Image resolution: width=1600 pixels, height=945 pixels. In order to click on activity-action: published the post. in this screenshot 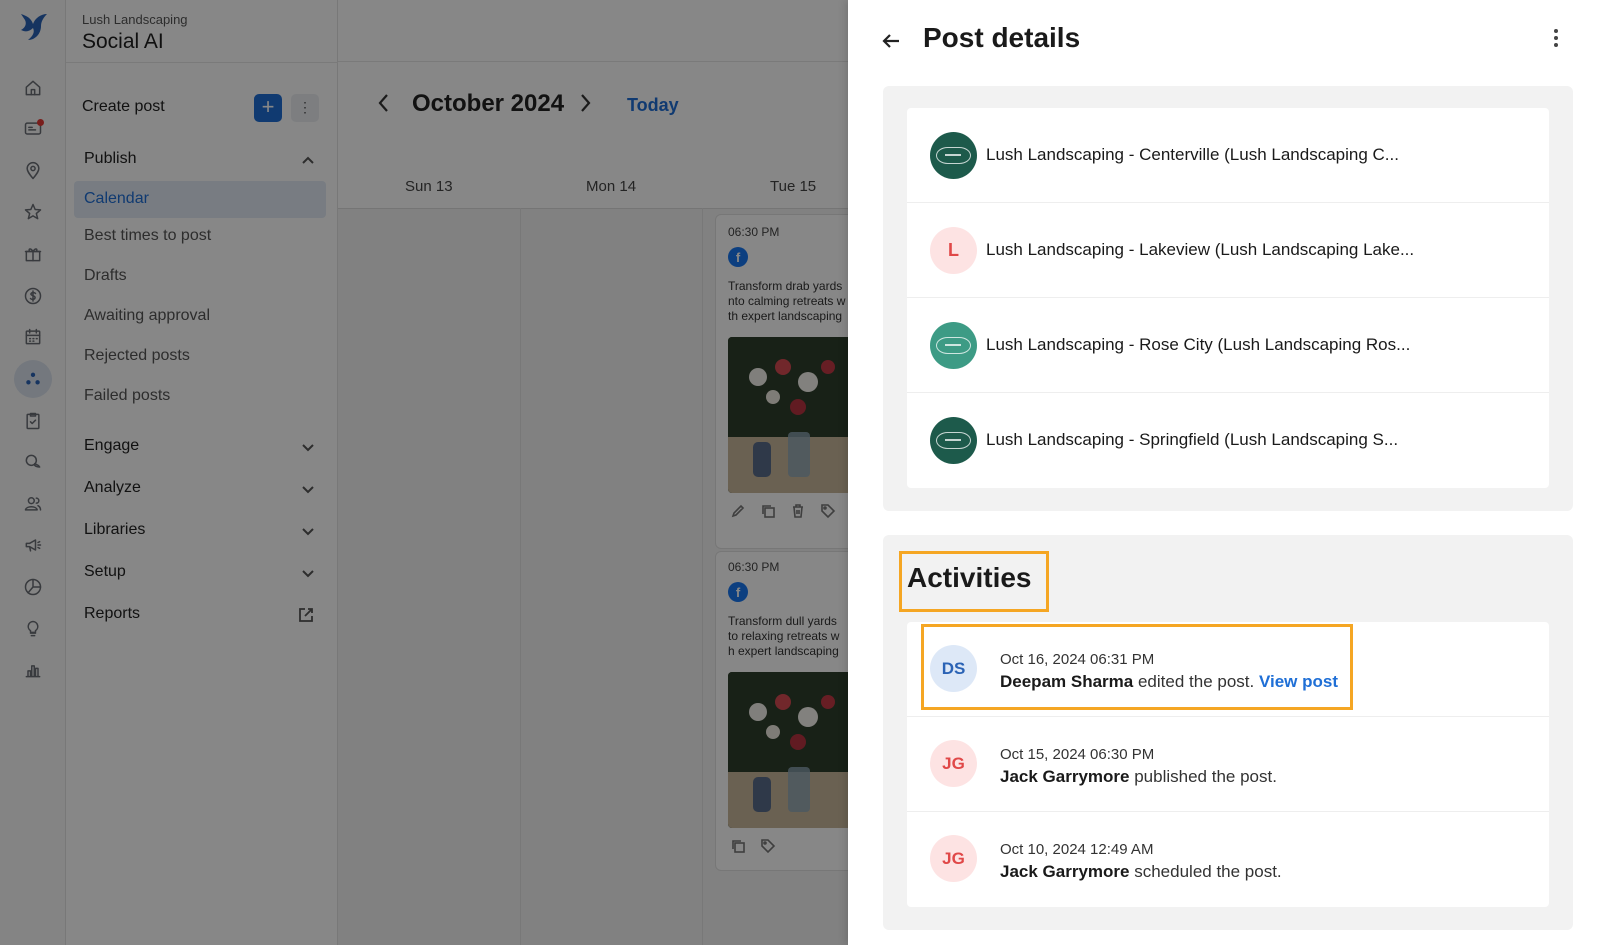, I will do `click(1205, 776)`.